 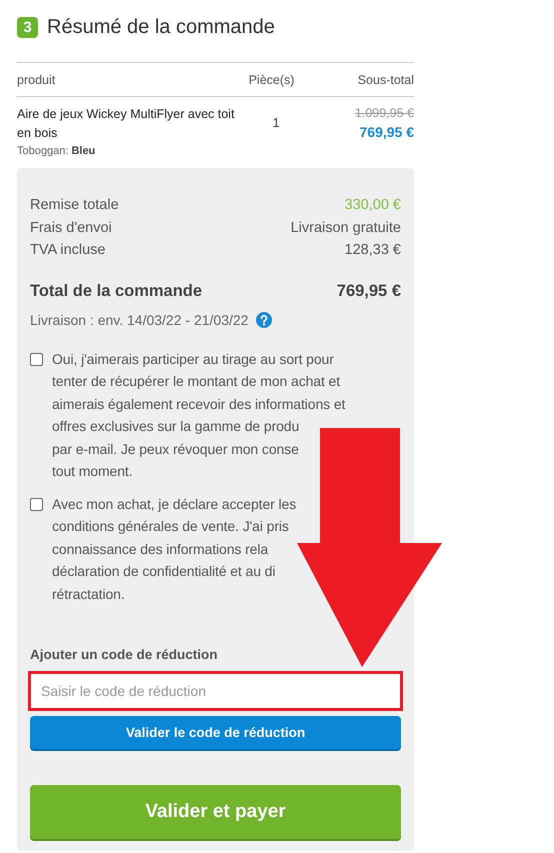 What do you see at coordinates (161, 27) in the screenshot?
I see `section-title: Résumé de la commande` at bounding box center [161, 27].